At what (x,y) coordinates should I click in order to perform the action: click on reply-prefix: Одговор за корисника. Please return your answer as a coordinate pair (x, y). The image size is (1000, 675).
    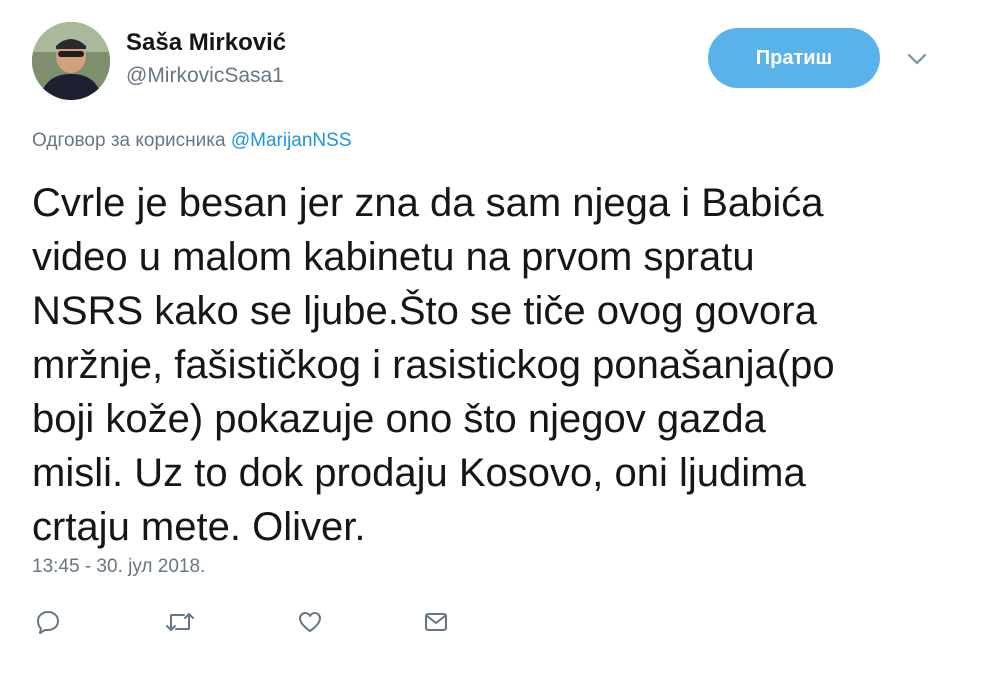
    Looking at the image, I should click on (129, 140).